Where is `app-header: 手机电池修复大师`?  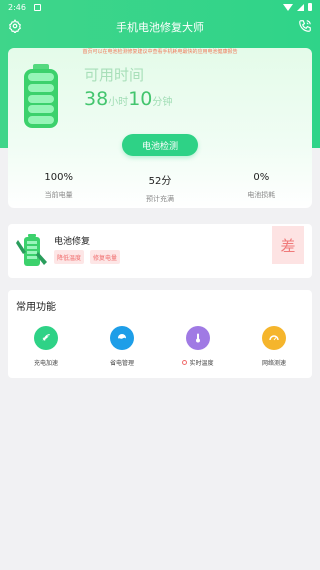
app-header: 手机电池修复大师 is located at coordinates (160, 27).